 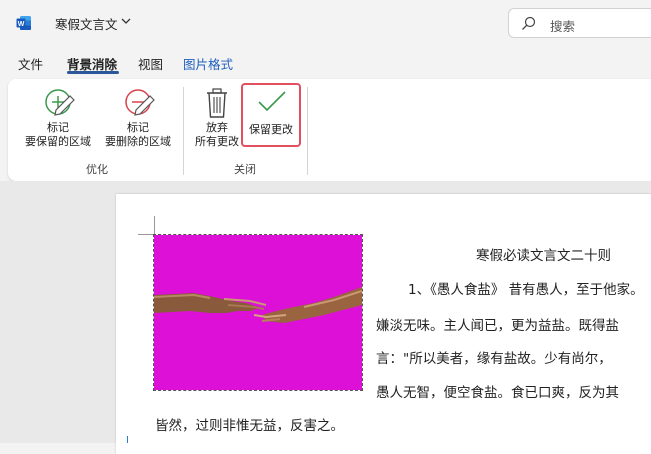 What do you see at coordinates (579, 23) in the screenshot?
I see `search-input: 搜索` at bounding box center [579, 23].